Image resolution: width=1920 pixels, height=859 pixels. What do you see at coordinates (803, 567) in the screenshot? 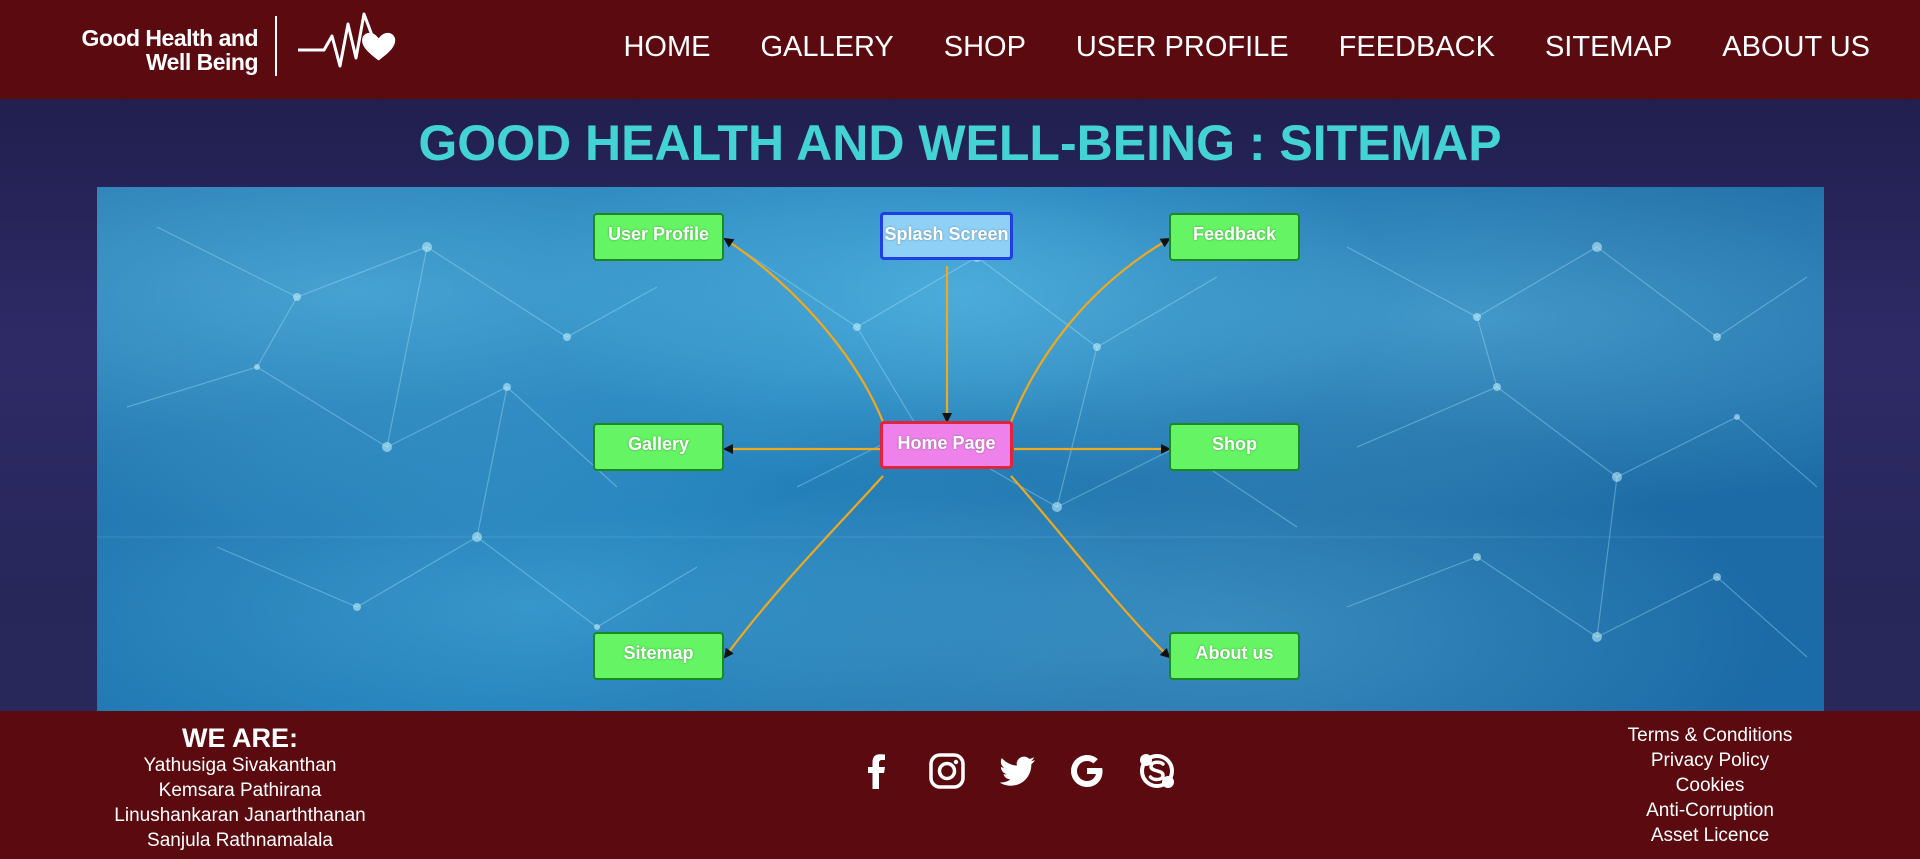
I see `edge-home-sitemap` at bounding box center [803, 567].